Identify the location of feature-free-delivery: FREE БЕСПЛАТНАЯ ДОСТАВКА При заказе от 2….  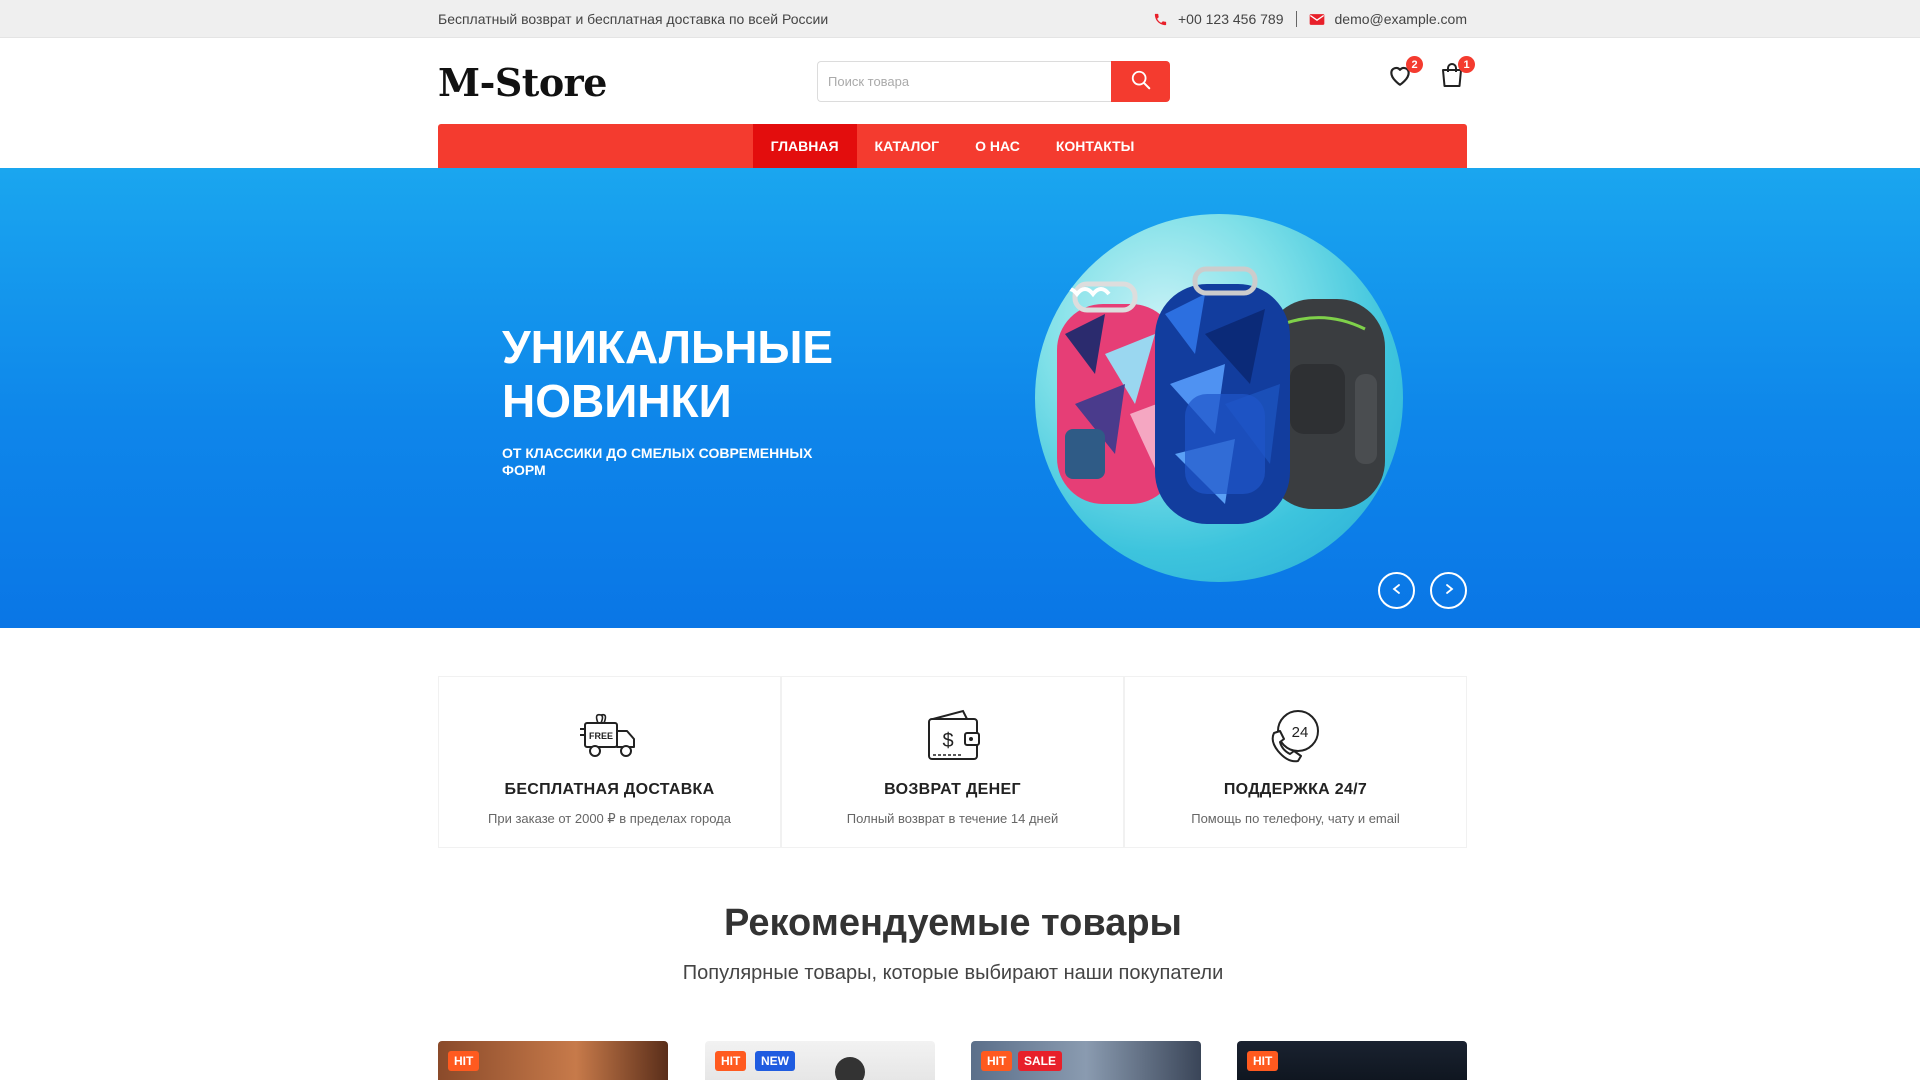
(609, 762).